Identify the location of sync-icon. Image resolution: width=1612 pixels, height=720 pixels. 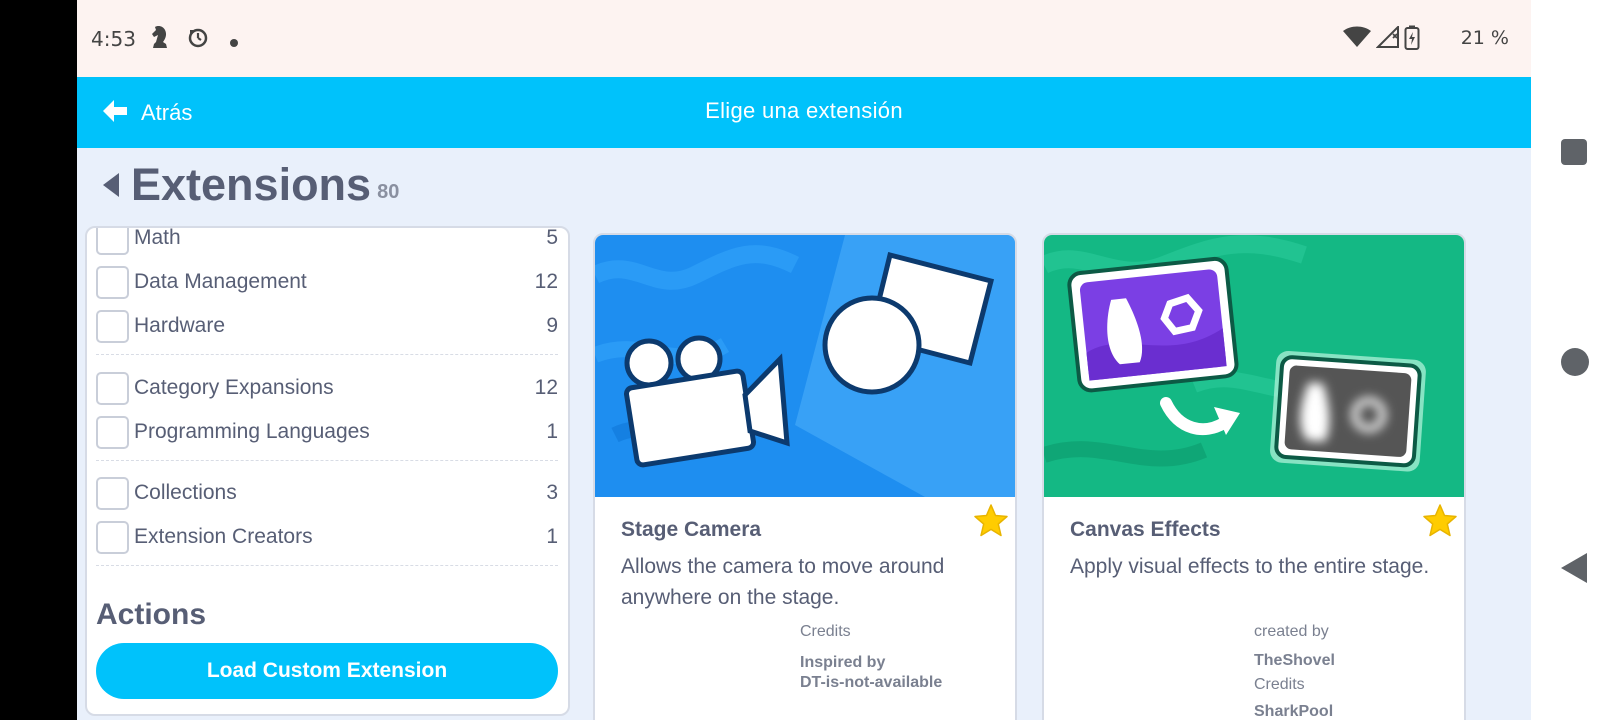
(198, 39).